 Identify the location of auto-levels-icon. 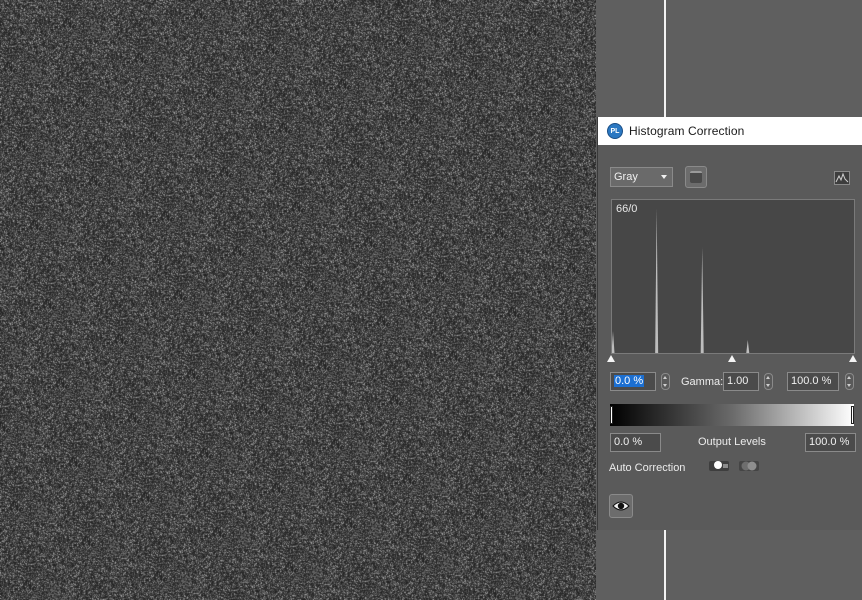
(719, 466).